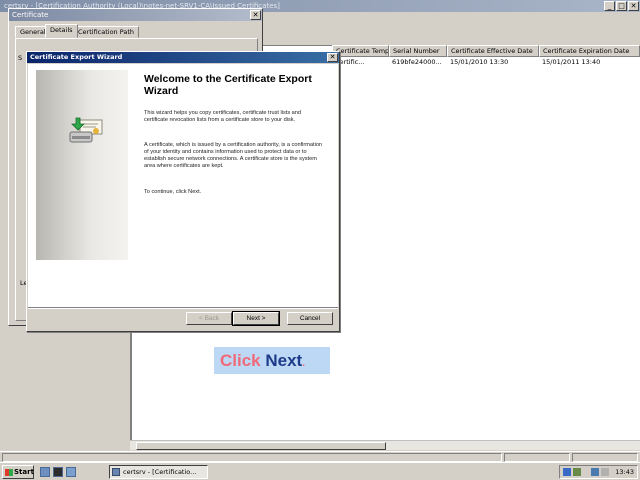 The image size is (640, 480). Describe the element at coordinates (82, 165) in the screenshot. I see `wizard-side-panel` at that location.